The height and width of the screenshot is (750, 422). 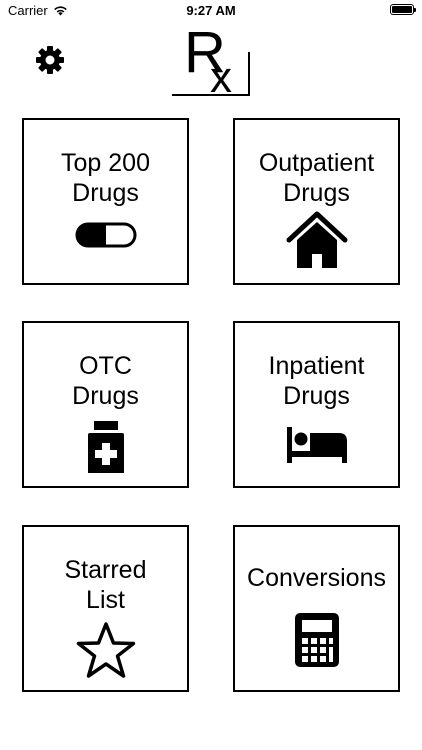 I want to click on tile-label-line1: Top 200, so click(x=105, y=163).